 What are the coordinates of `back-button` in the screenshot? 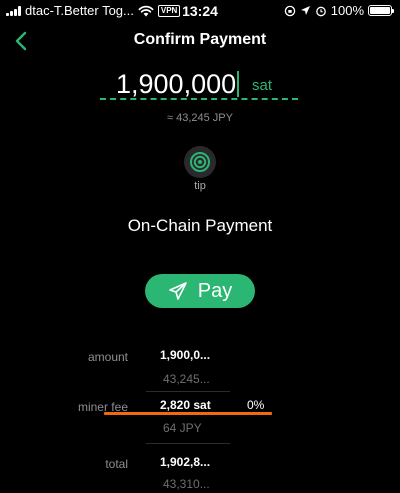 It's located at (21, 41).